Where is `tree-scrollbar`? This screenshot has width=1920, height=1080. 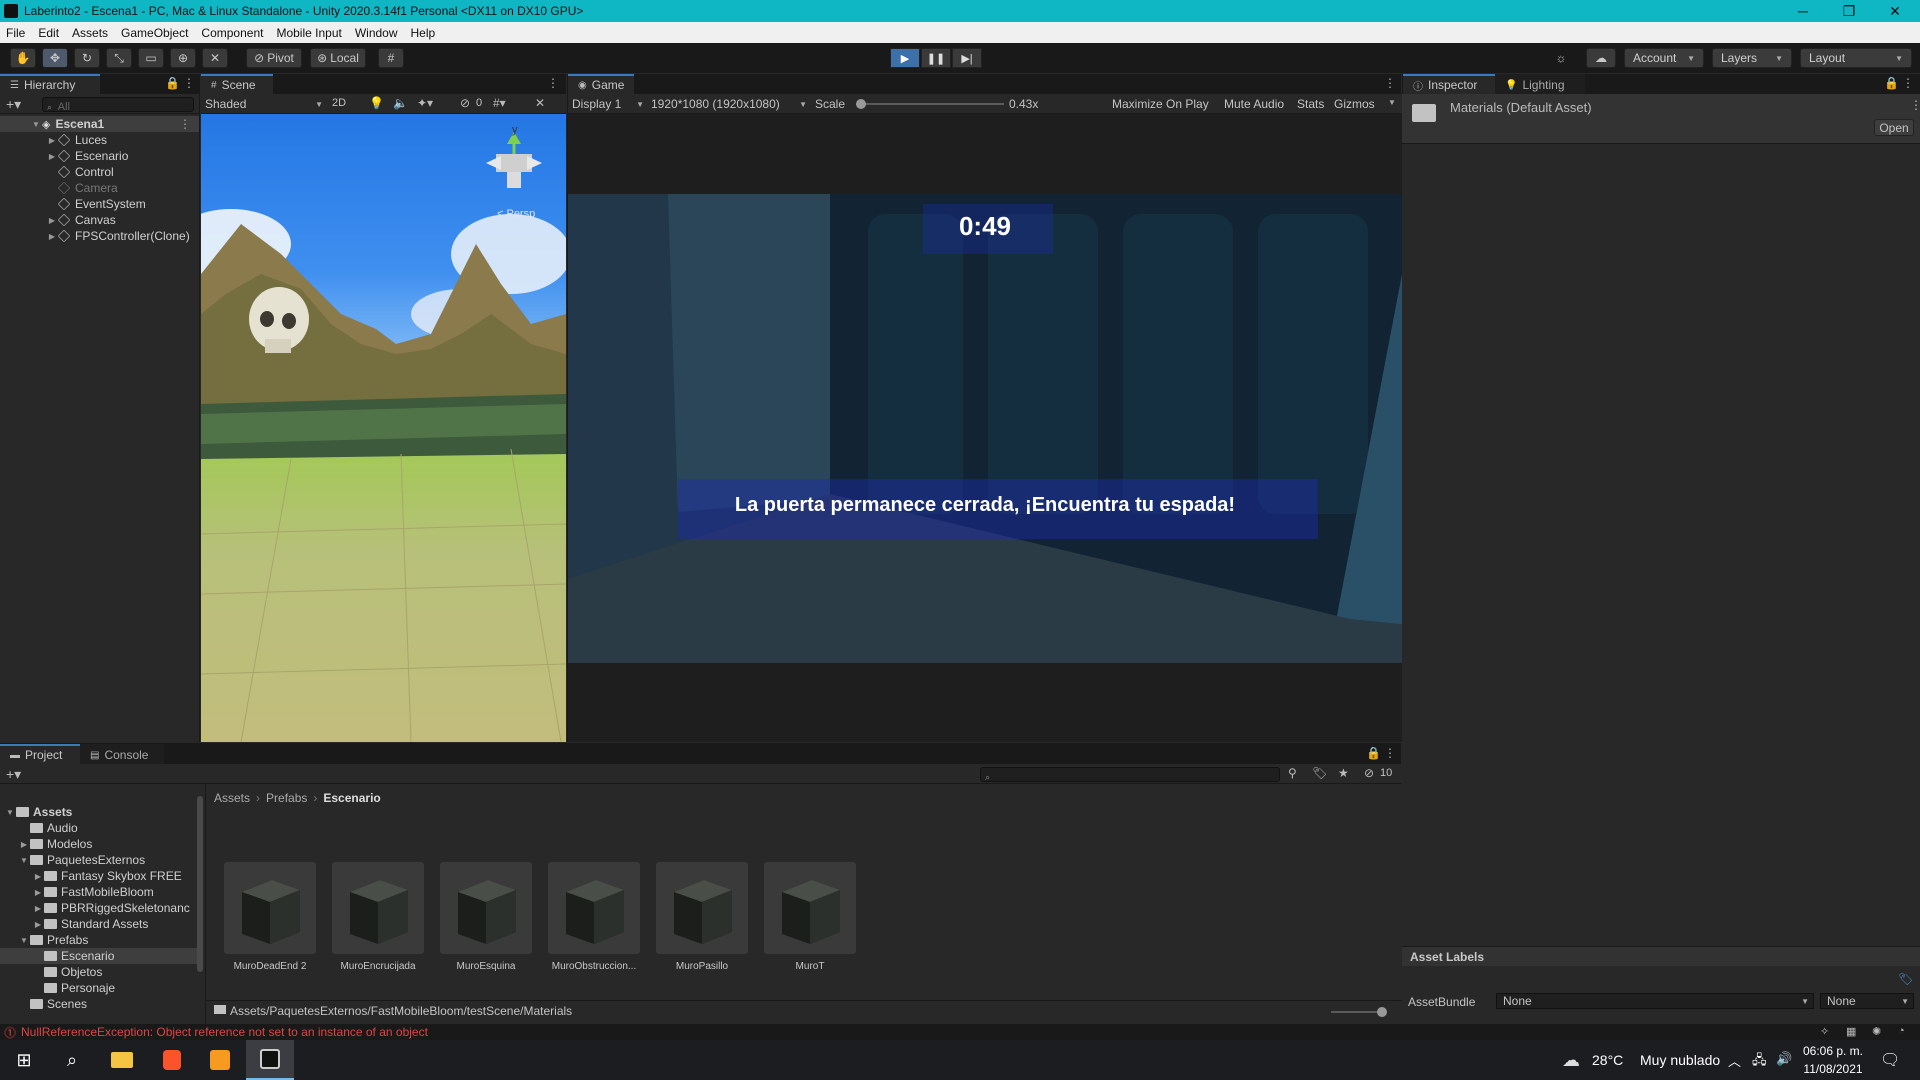 tree-scrollbar is located at coordinates (200, 884).